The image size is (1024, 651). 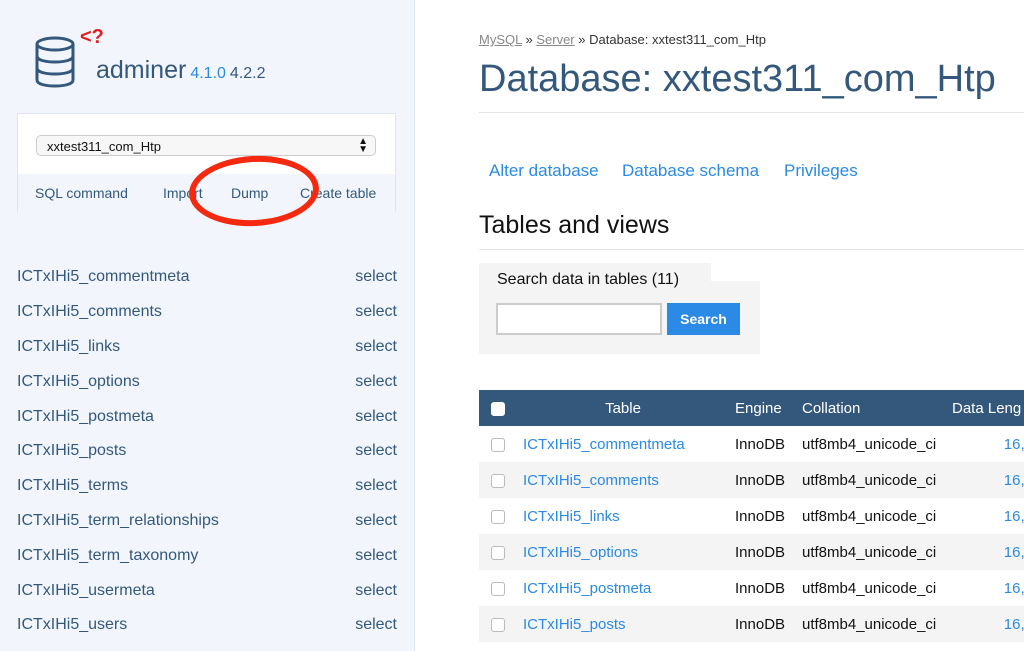 I want to click on search-input, so click(x=579, y=319).